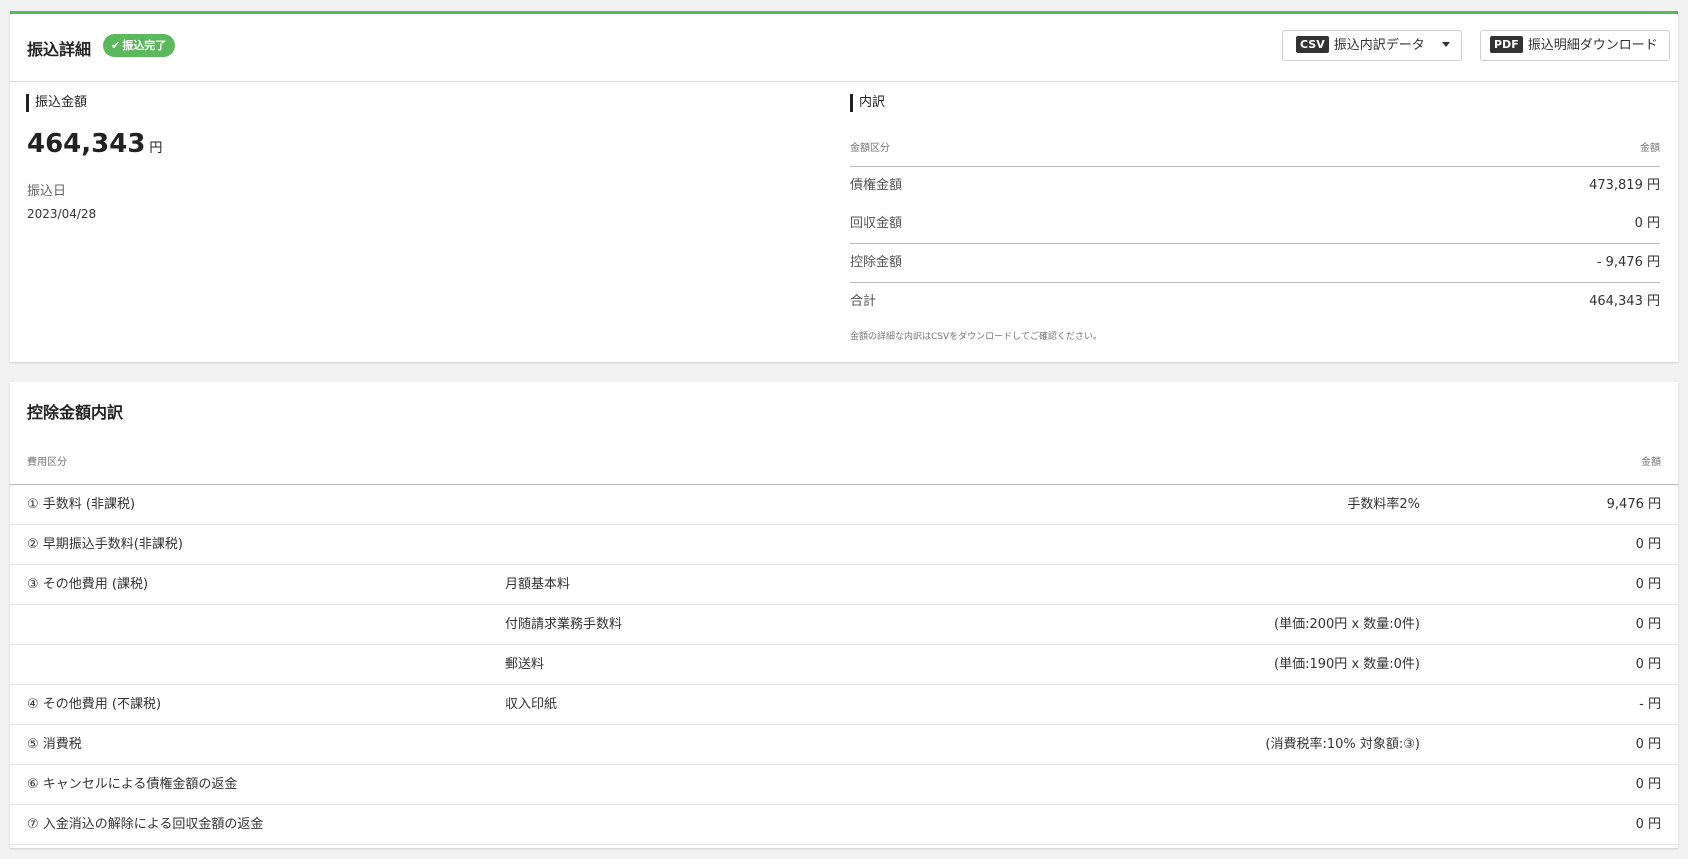  Describe the element at coordinates (844, 463) in the screenshot. I see `deduction-table-header: 費用区分 金額` at that location.